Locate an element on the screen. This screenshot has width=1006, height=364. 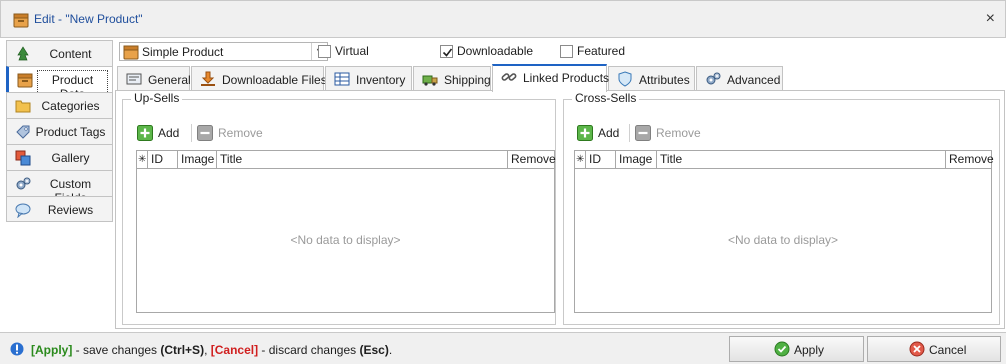
tag-icon is located at coordinates (23, 132).